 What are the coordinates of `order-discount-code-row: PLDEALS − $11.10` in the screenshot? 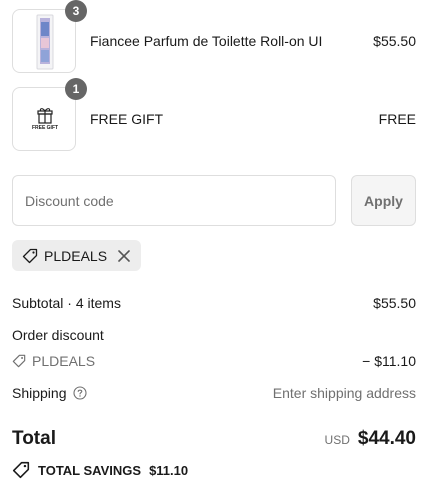 It's located at (214, 361).